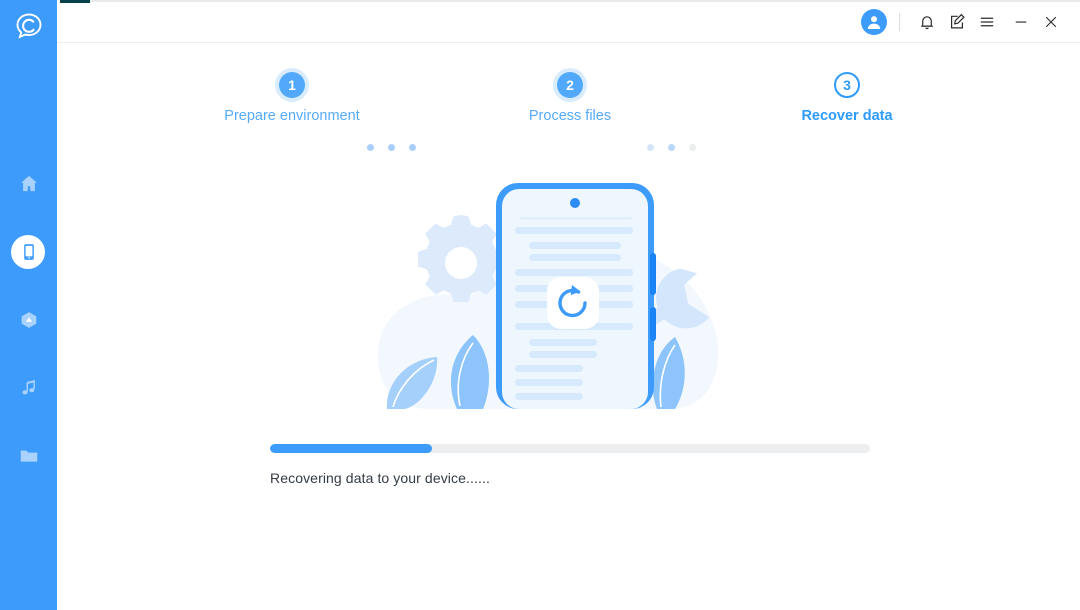 The height and width of the screenshot is (610, 1080). I want to click on app-logo, so click(29, 26).